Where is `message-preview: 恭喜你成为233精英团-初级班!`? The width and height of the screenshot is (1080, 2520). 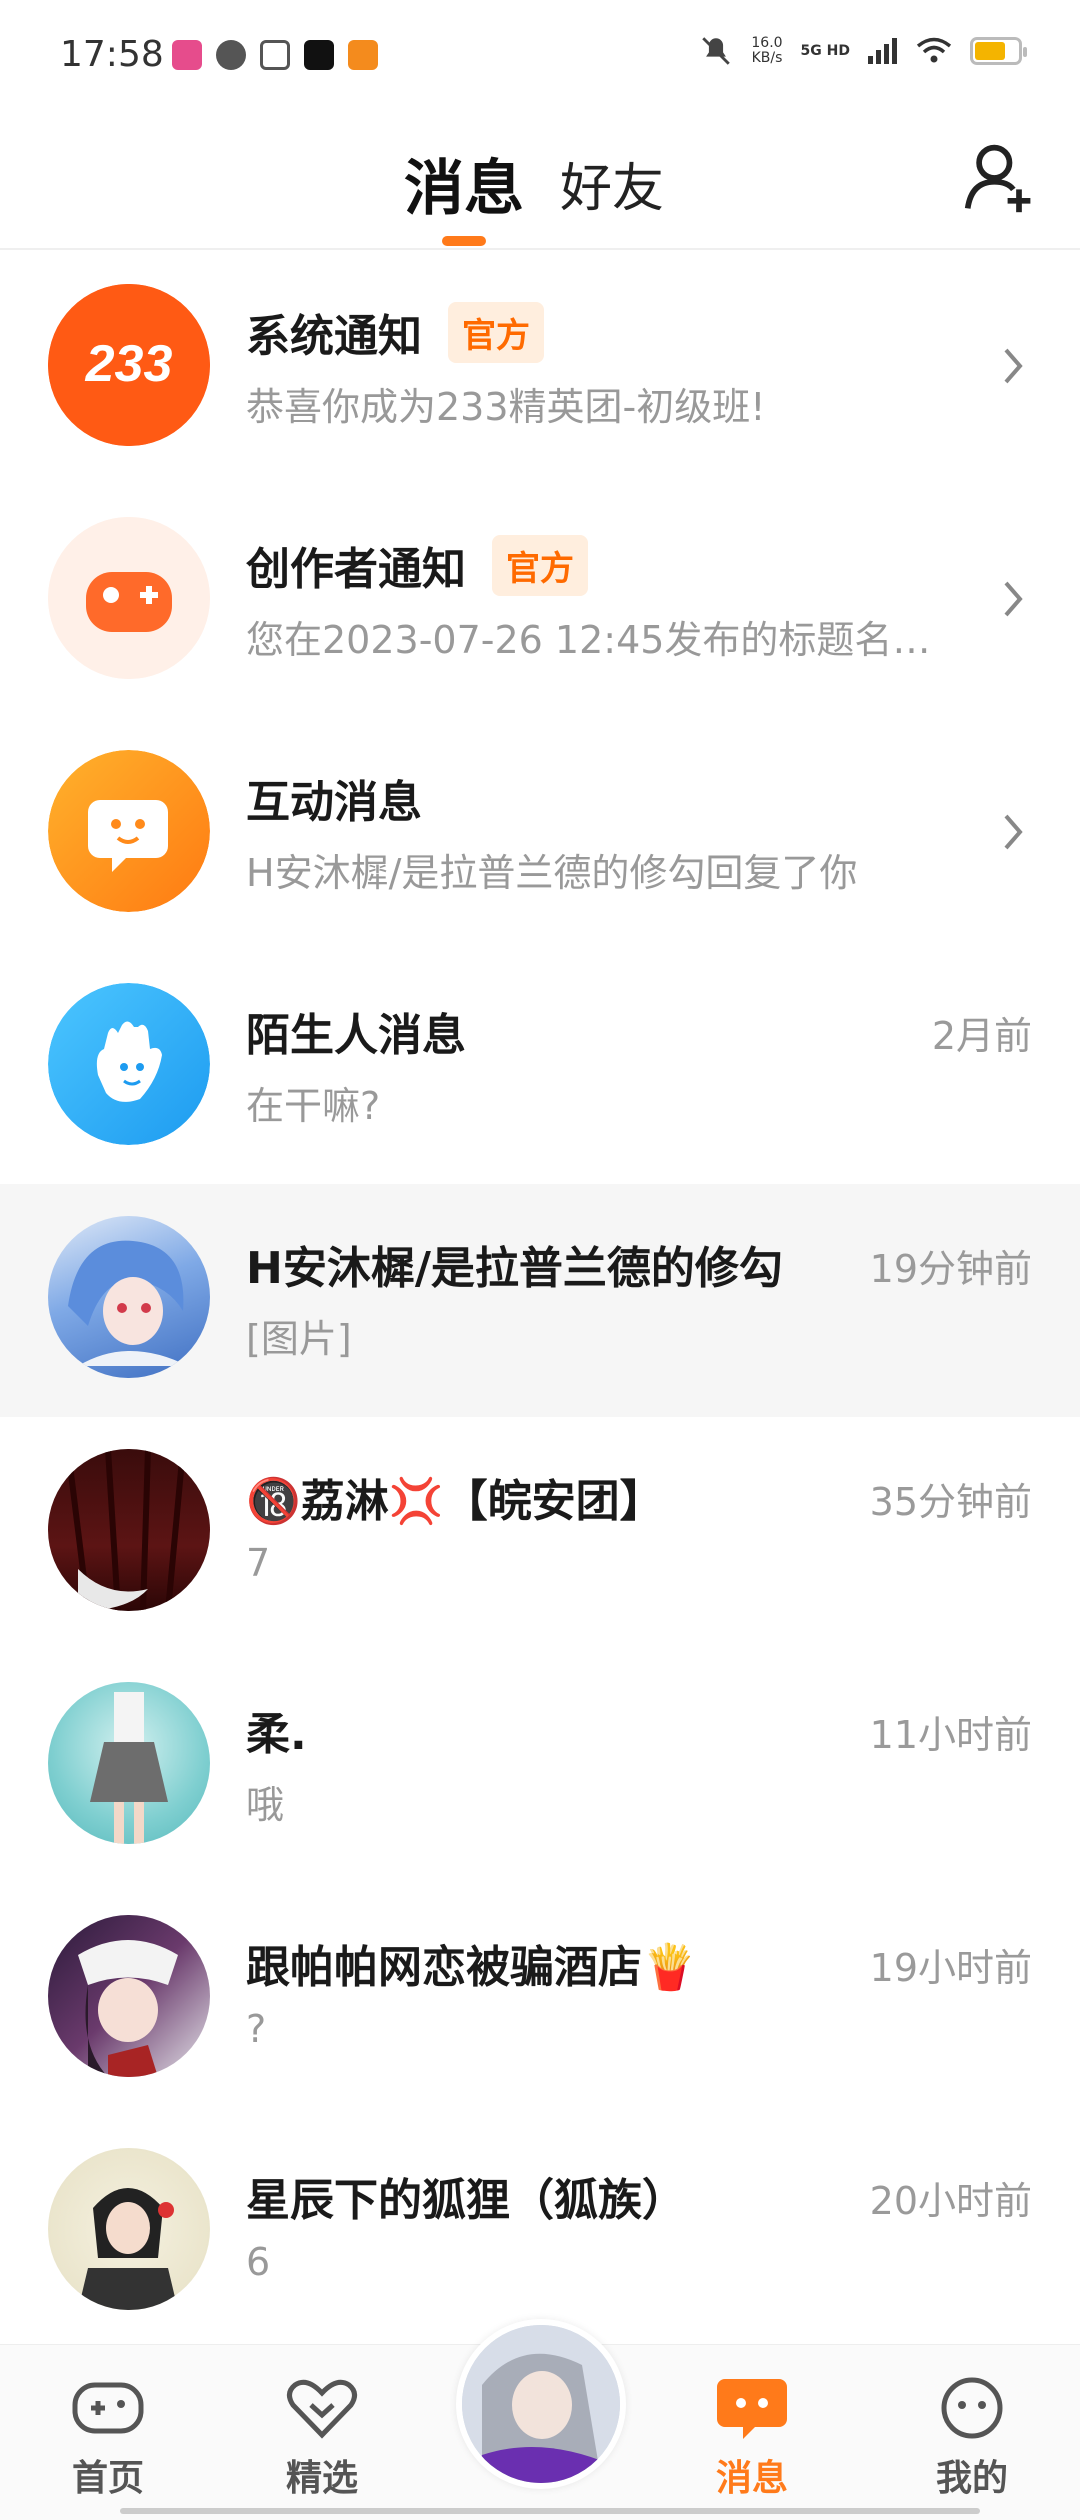
message-preview: 恭喜你成为233精英团-初级班! is located at coordinates (506, 407).